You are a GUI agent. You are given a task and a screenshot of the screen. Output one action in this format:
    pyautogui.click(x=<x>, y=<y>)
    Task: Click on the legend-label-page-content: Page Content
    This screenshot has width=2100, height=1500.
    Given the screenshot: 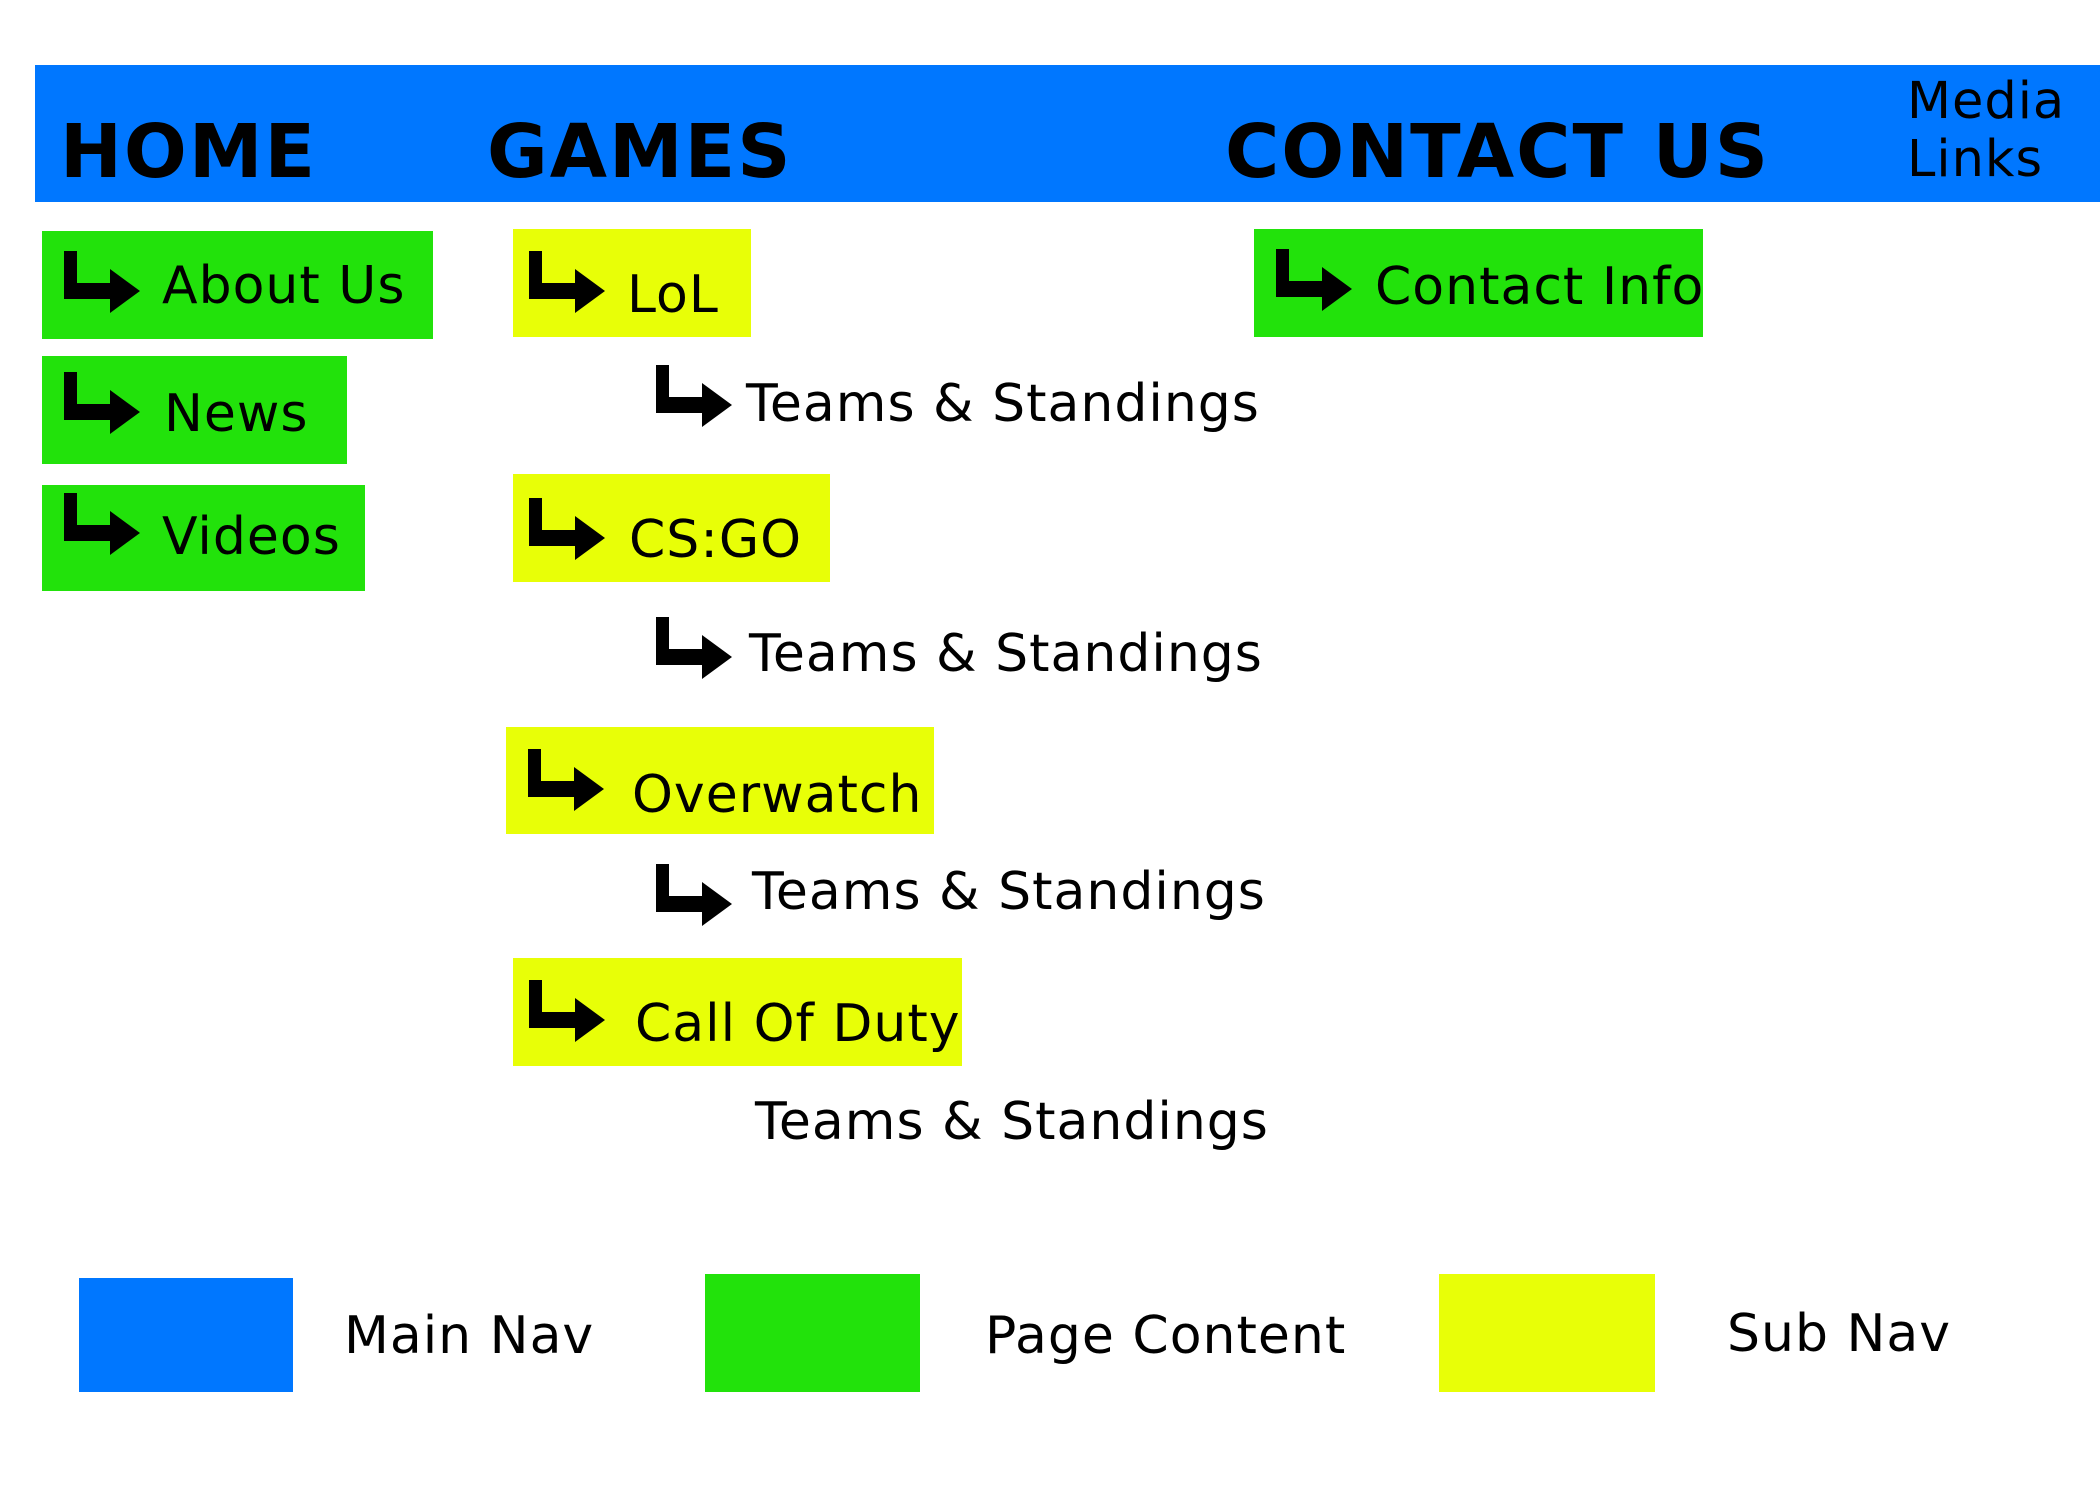 What is the action you would take?
    pyautogui.click(x=1166, y=1336)
    